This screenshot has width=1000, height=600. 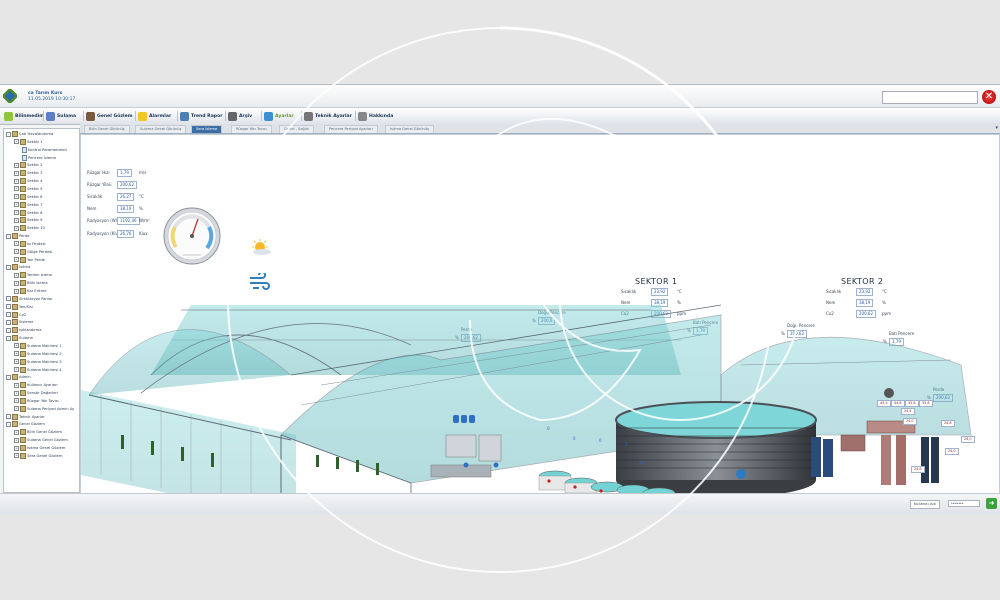 I want to click on tree-item: + Bitki Isıtma, so click(x=31, y=283).